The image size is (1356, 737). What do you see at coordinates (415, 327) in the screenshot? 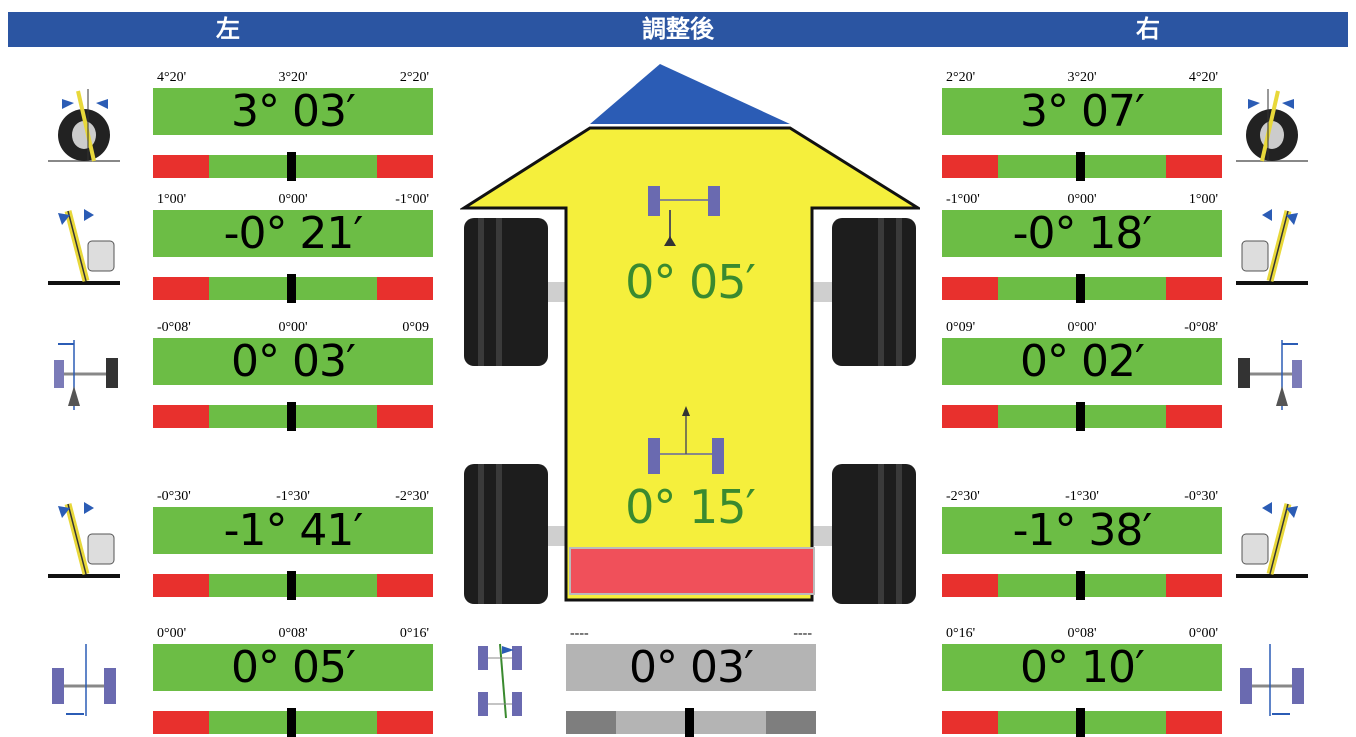
I see `tick-max: 0°09` at bounding box center [415, 327].